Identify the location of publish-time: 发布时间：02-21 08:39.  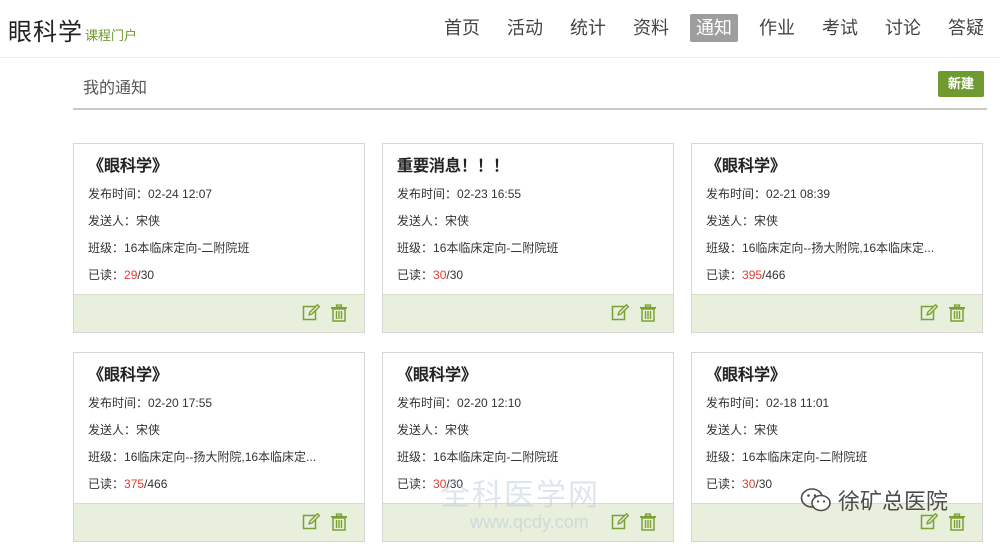
(837, 196).